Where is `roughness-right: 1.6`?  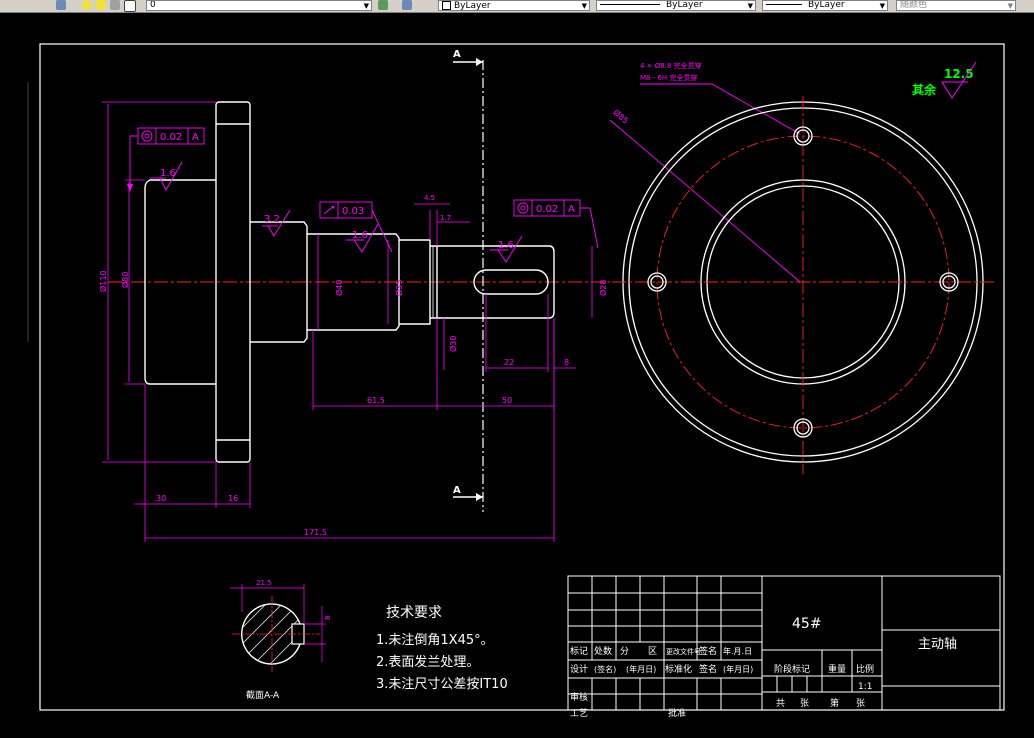
roughness-right: 1.6 is located at coordinates (506, 245).